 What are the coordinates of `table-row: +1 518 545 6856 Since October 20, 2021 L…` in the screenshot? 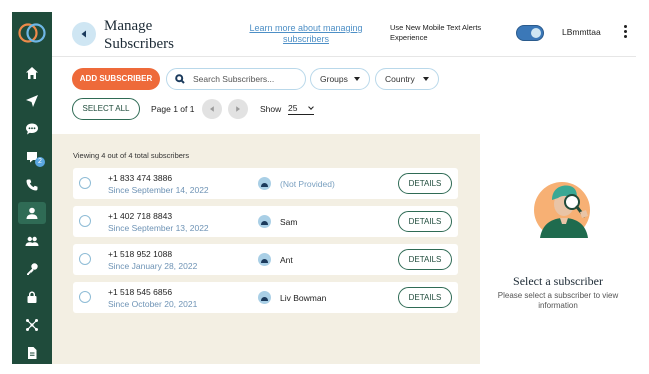 It's located at (265, 297).